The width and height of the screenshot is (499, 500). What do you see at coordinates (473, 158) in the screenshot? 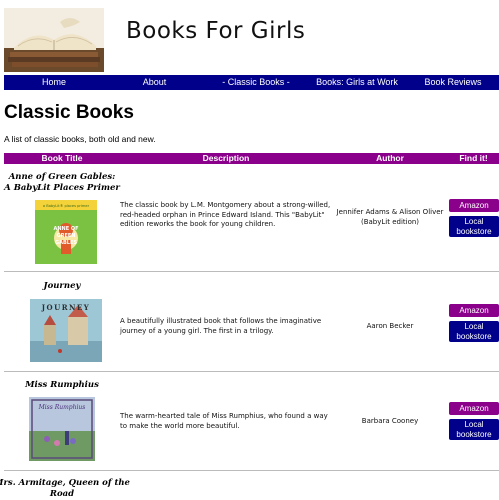
I see `column-header-find-it: Find it!` at bounding box center [473, 158].